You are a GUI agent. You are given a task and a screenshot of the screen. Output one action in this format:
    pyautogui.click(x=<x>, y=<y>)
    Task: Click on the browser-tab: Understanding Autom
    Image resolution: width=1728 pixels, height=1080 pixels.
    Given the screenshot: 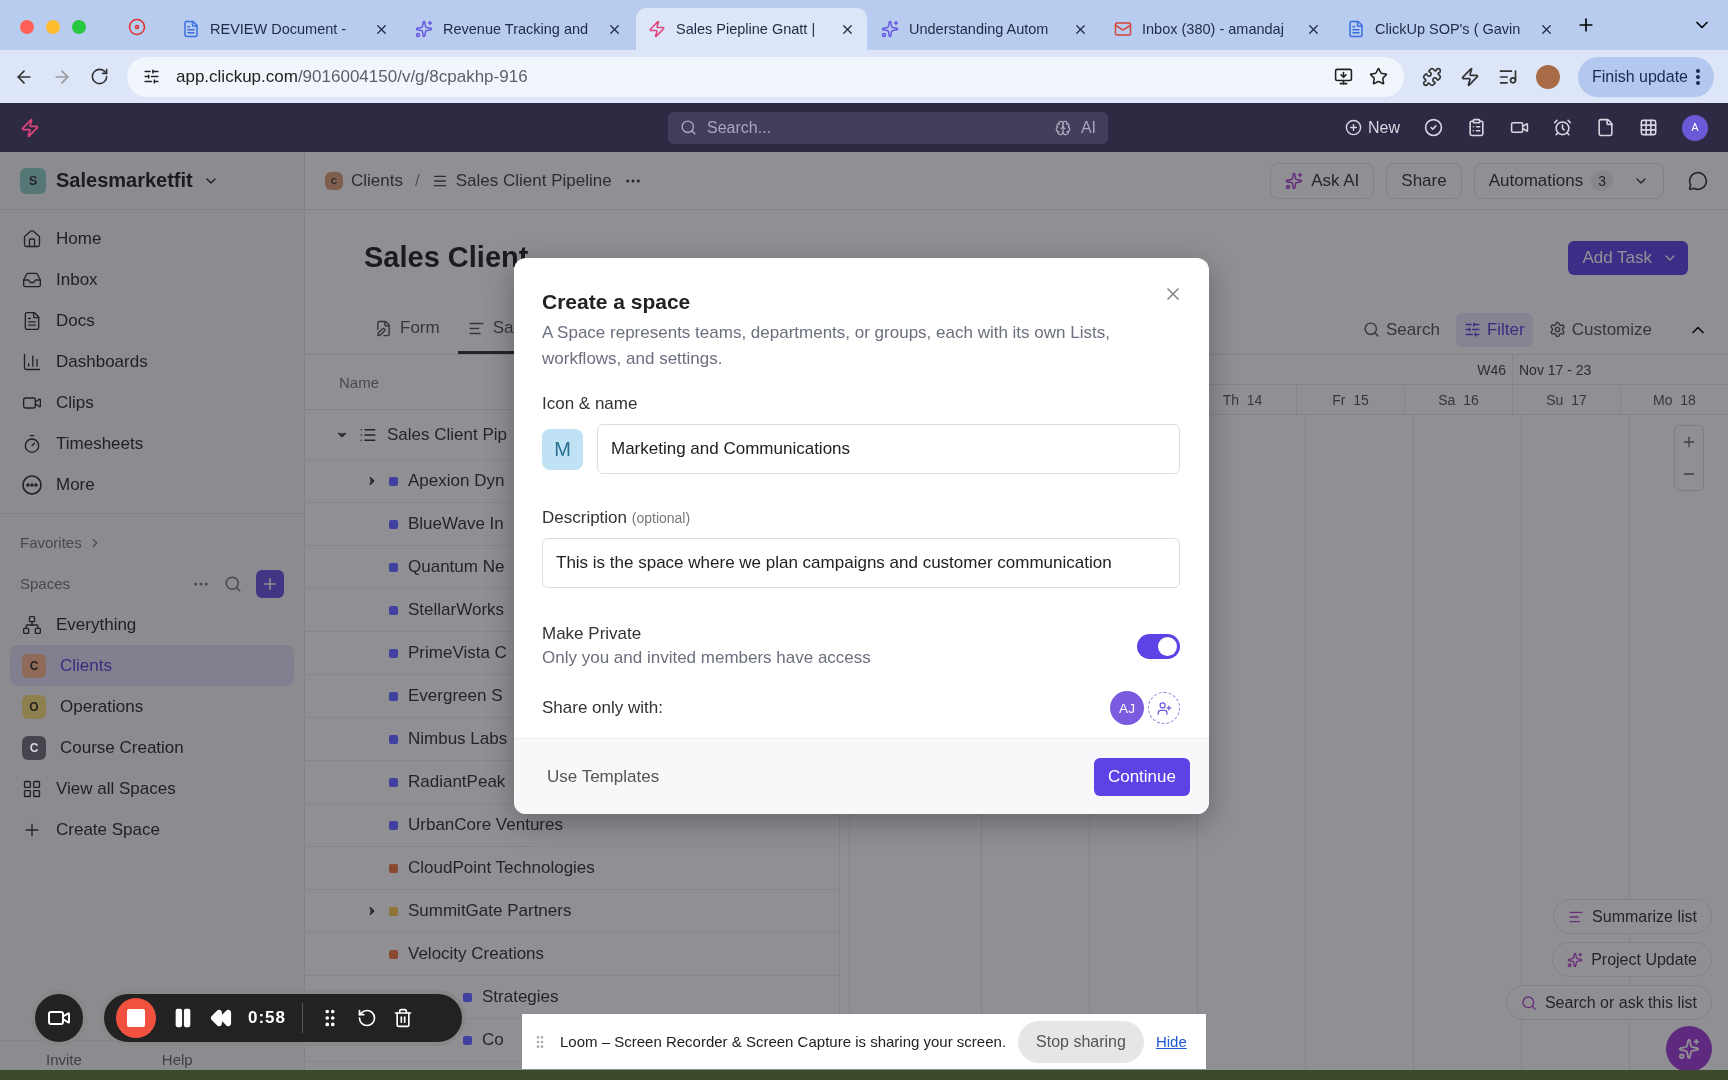 What is the action you would take?
    pyautogui.click(x=984, y=29)
    